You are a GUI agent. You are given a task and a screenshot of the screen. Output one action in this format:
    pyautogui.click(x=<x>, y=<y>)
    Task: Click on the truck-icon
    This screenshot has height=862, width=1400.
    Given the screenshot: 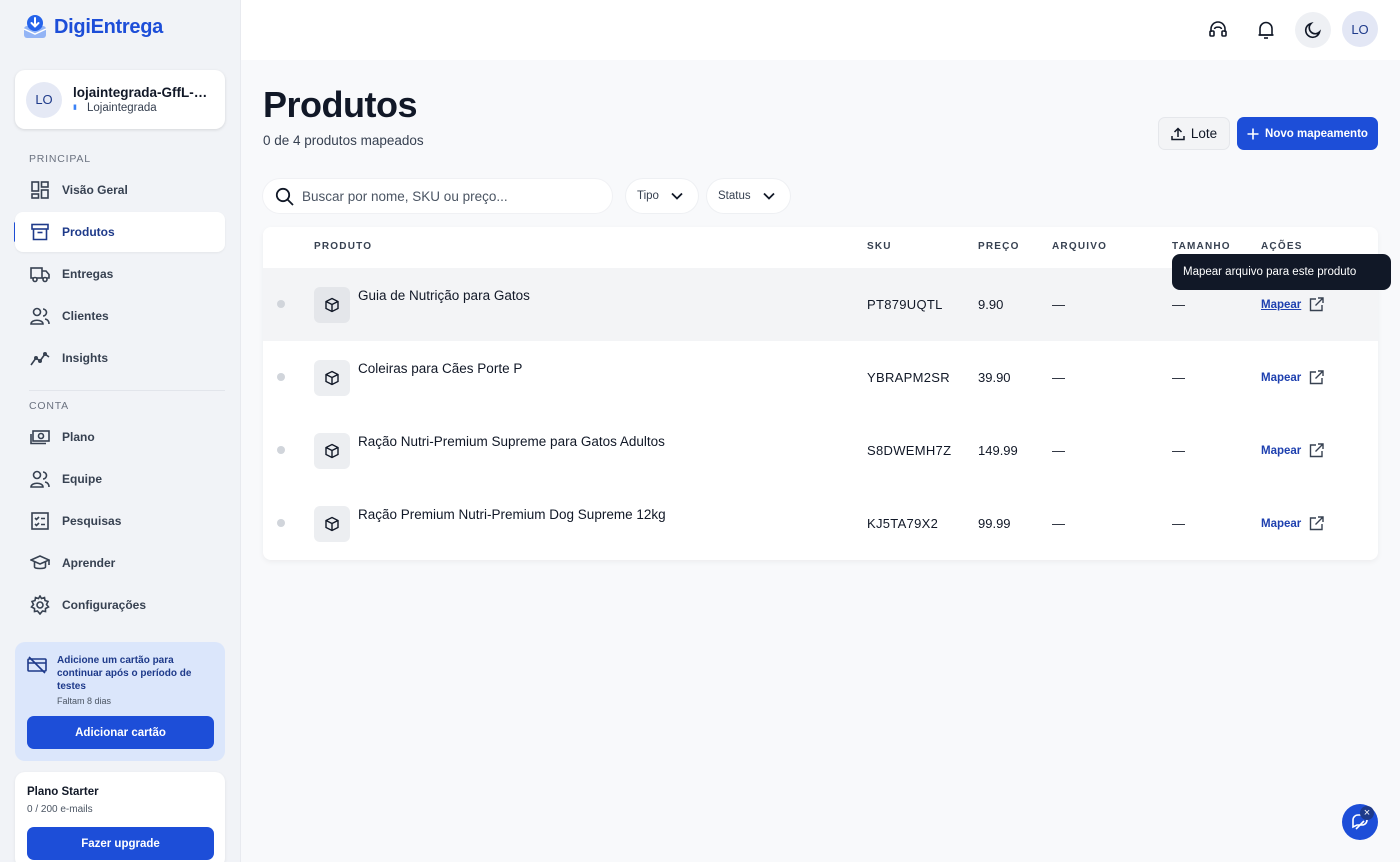 What is the action you would take?
    pyautogui.click(x=40, y=274)
    